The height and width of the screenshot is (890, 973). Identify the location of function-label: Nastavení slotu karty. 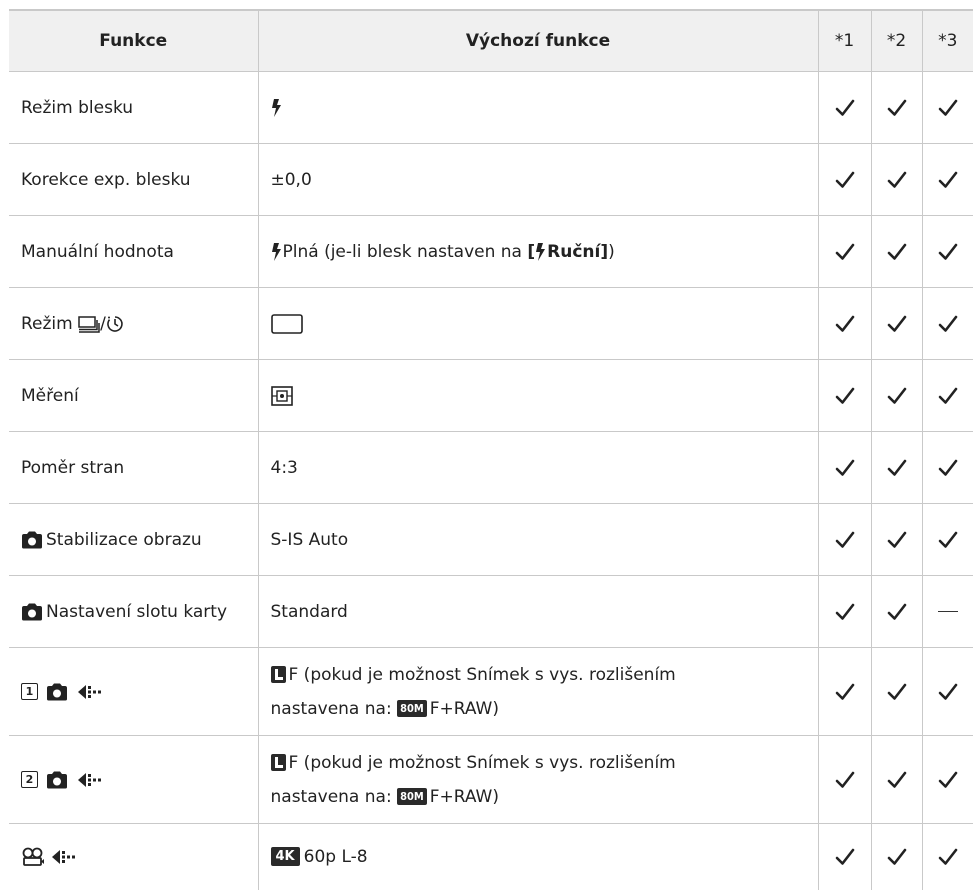
(136, 611).